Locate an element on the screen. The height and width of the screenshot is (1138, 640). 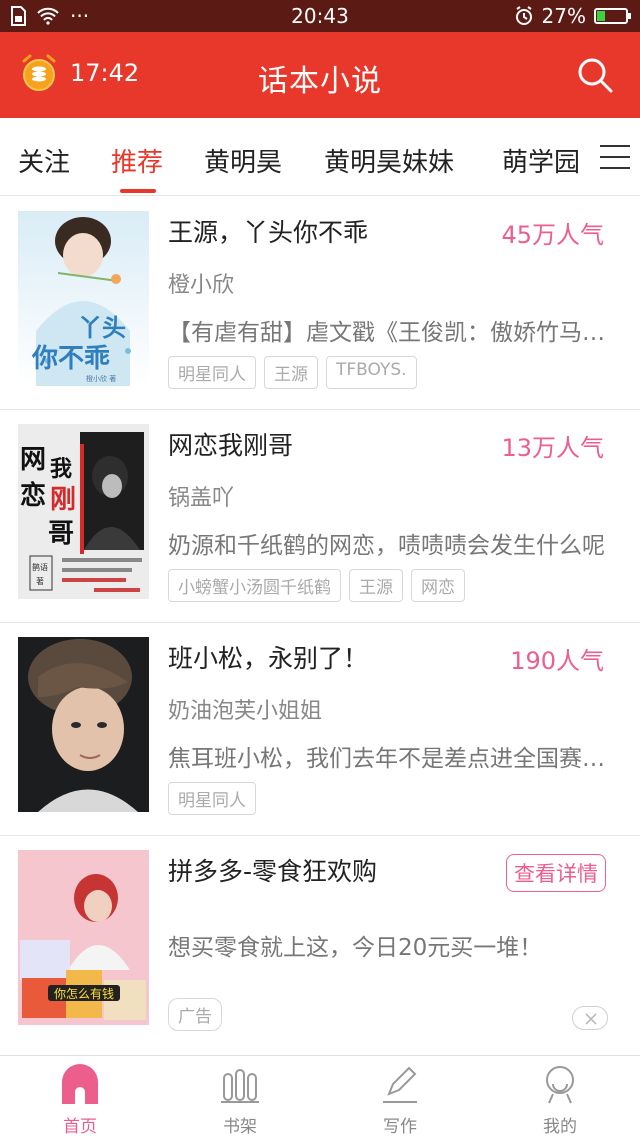
tab-huang-minghao-sister: 黄明昊妹妹 is located at coordinates (389, 160).